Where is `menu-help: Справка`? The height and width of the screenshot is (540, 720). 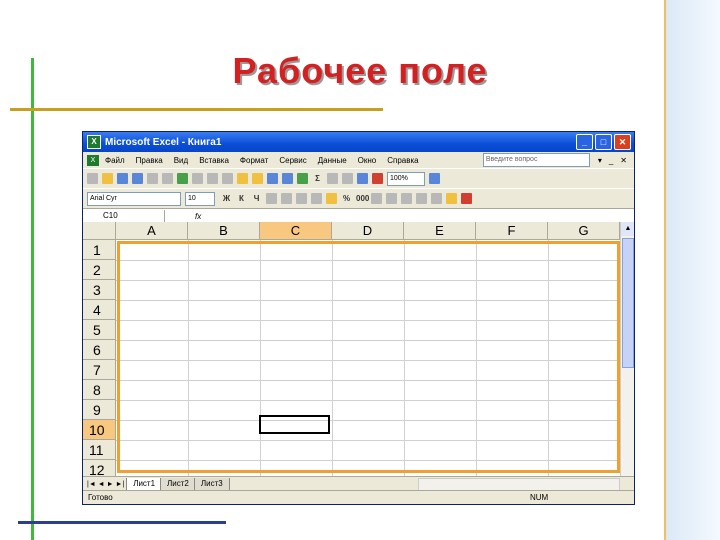 menu-help: Справка is located at coordinates (402, 160).